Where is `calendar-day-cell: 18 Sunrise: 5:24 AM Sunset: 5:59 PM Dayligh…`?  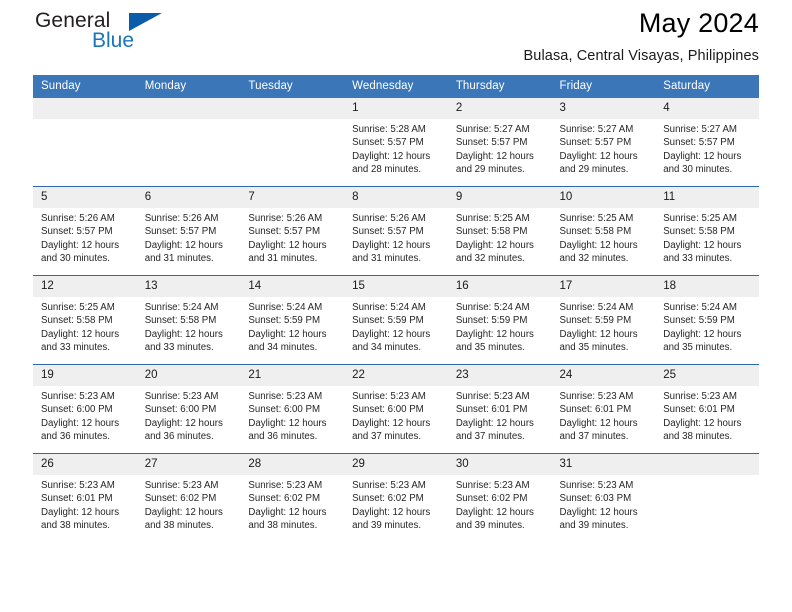
calendar-day-cell: 18 Sunrise: 5:24 AM Sunset: 5:59 PM Dayligh… is located at coordinates (707, 320).